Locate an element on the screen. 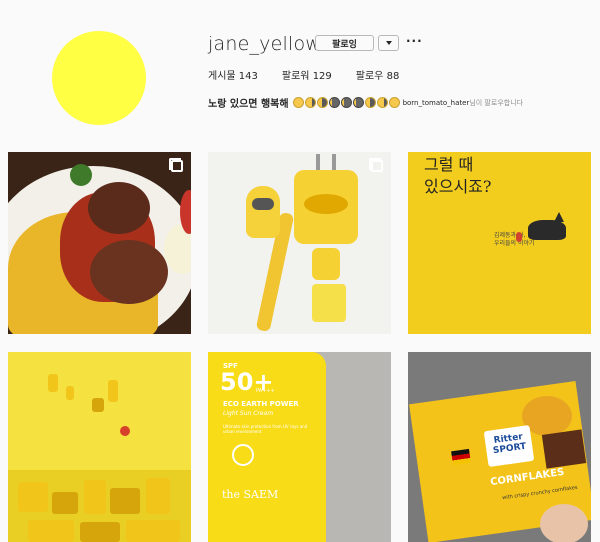 The height and width of the screenshot is (542, 600). mutual-follower-name: born_tomato_hater is located at coordinates (436, 102).